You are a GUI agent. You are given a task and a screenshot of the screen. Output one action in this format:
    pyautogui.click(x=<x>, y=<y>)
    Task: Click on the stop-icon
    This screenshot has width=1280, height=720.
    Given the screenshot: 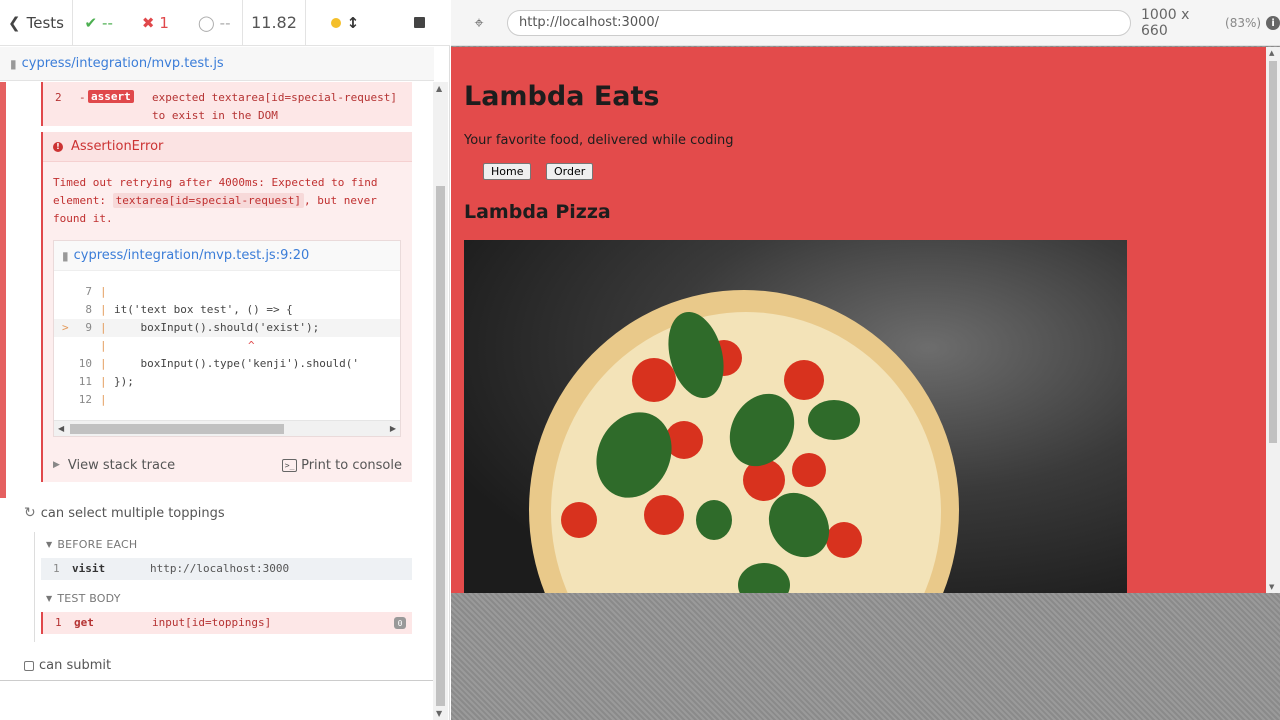 What is the action you would take?
    pyautogui.click(x=420, y=22)
    